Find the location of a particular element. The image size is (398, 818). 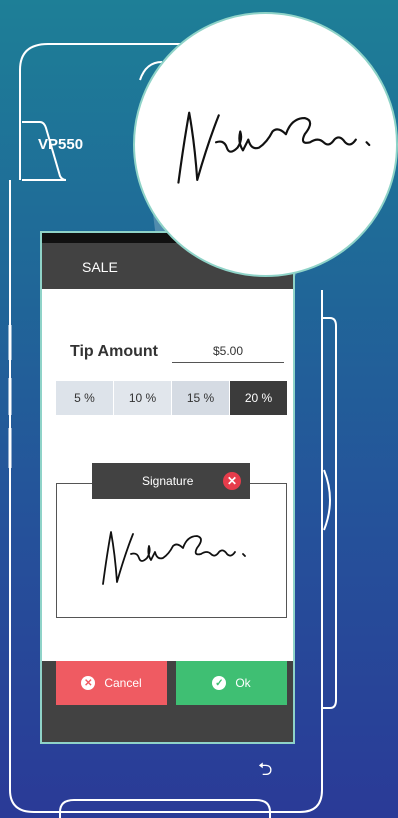

cancel-button: ✕ Cancel is located at coordinates (111, 683).